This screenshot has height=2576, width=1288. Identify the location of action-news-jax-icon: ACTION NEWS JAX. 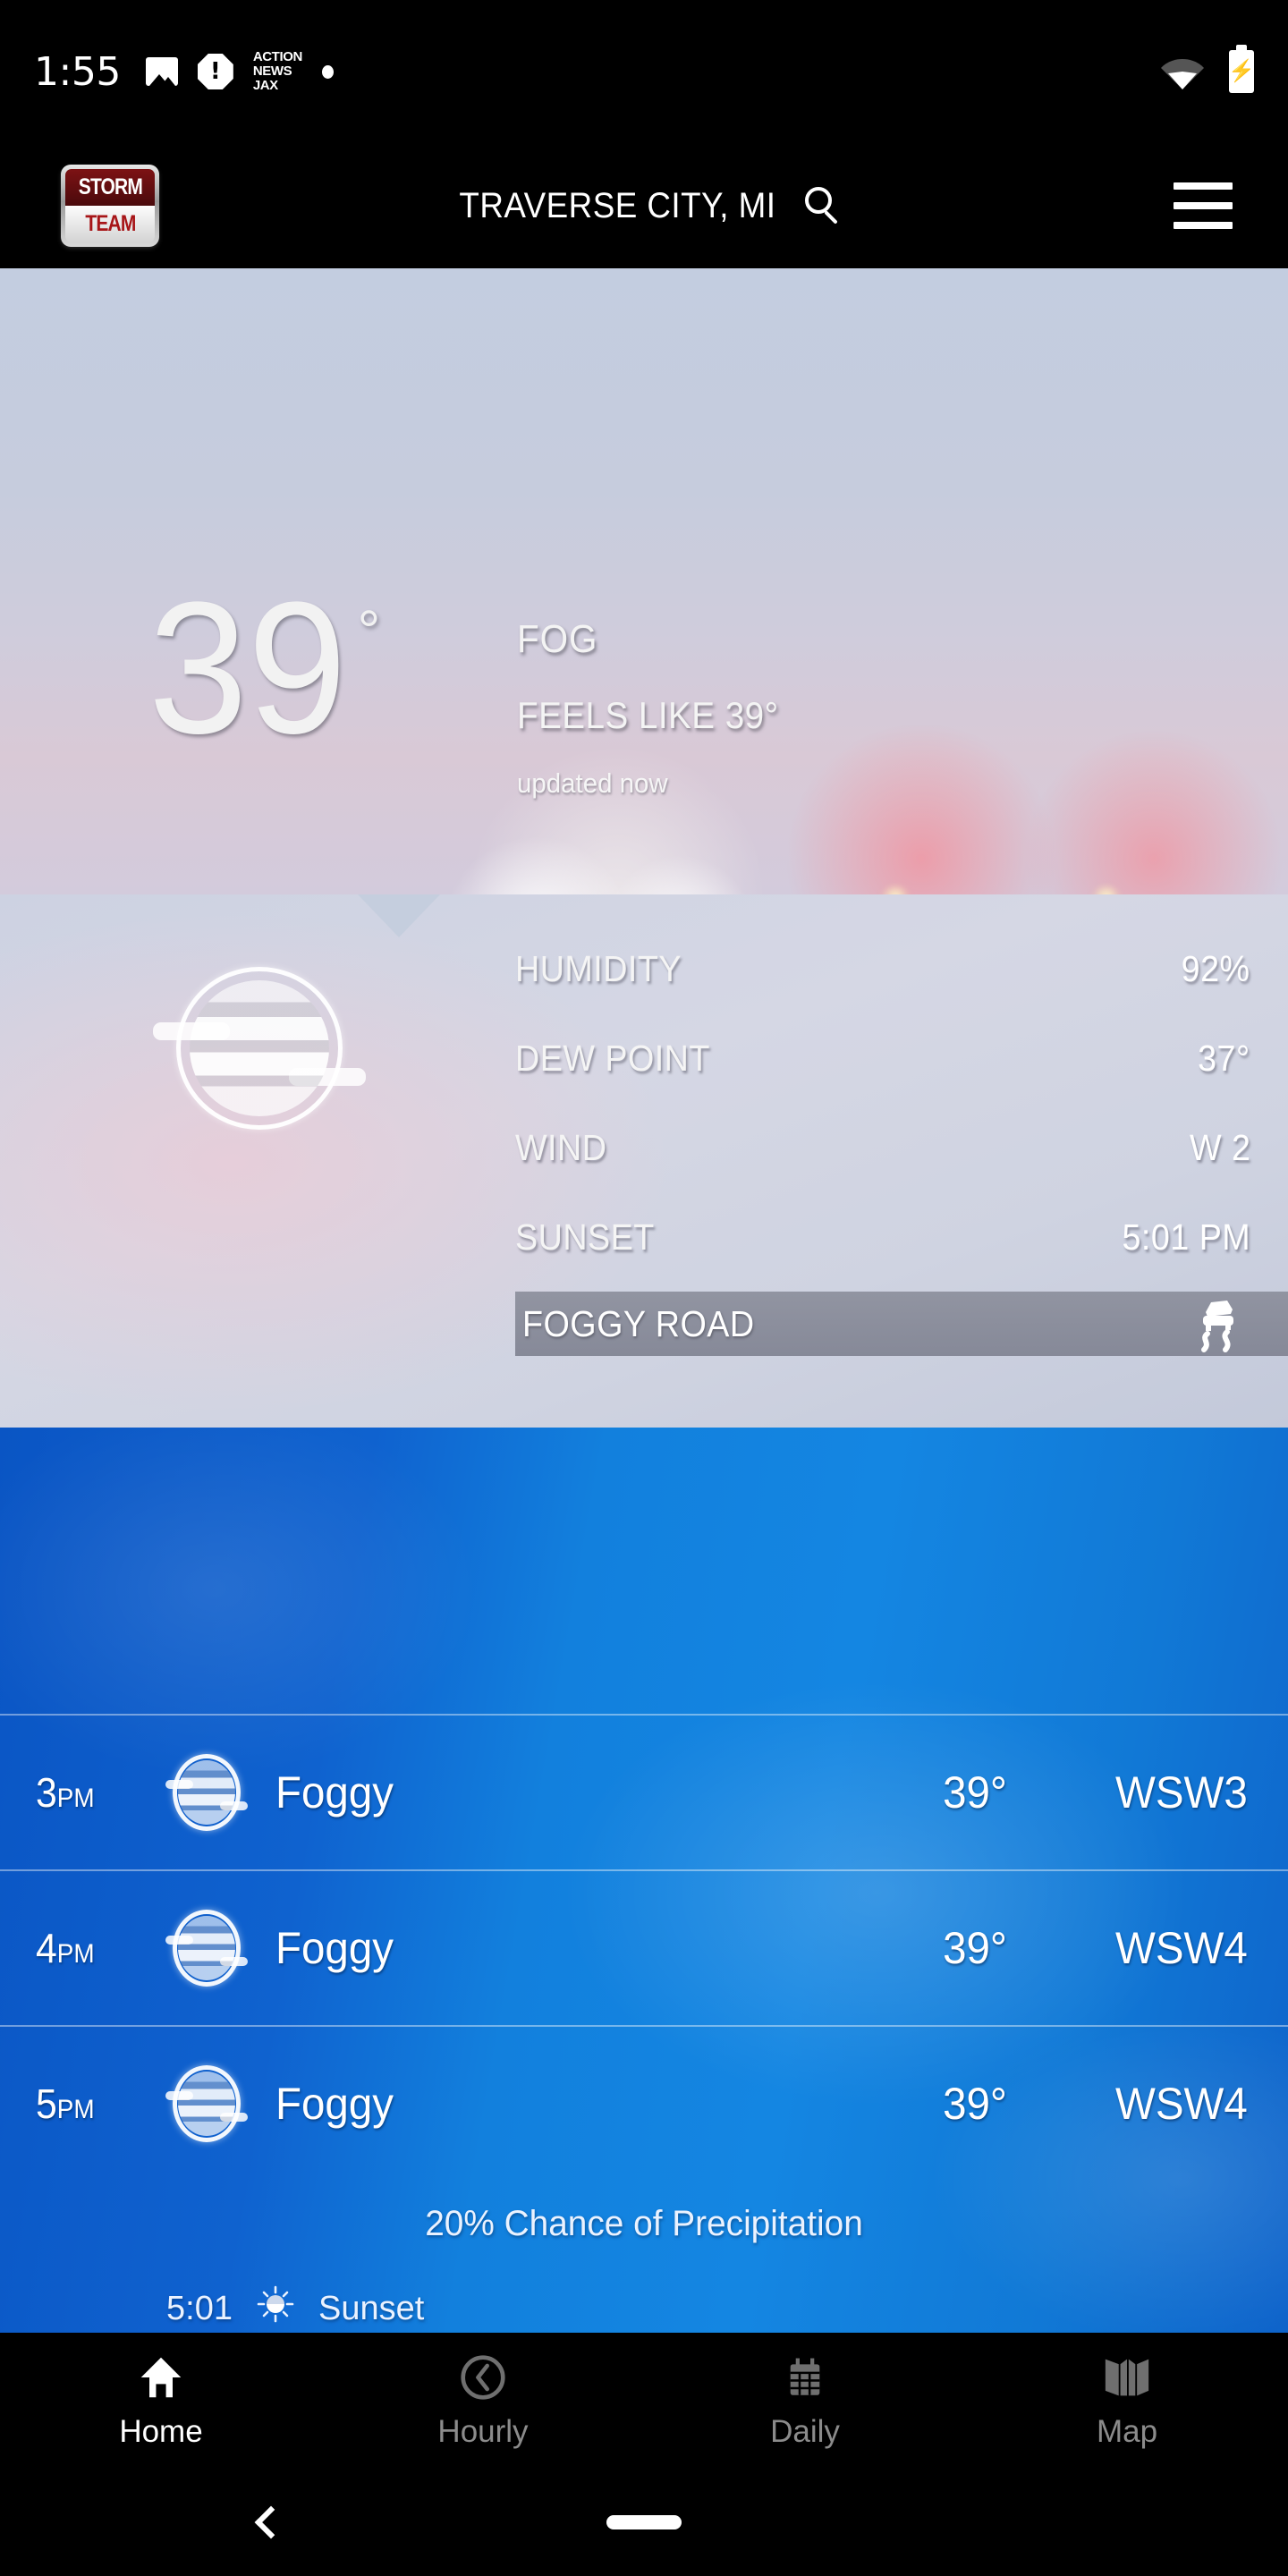
(277, 71).